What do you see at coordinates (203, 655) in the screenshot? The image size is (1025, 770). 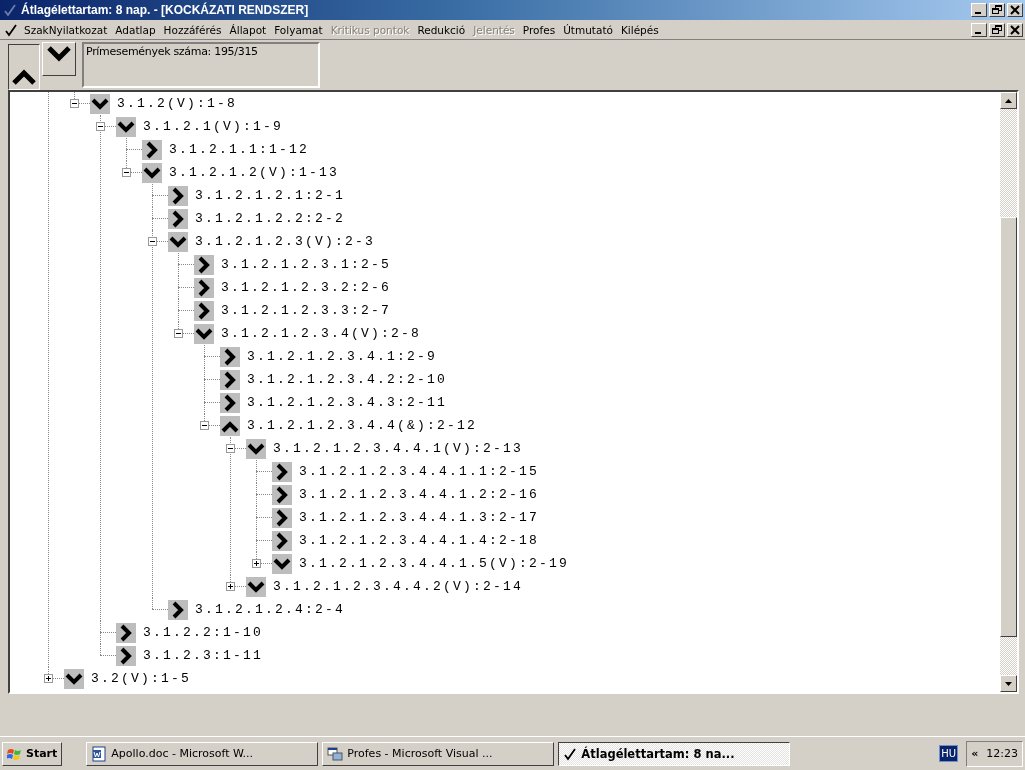 I see `tree-node-label: 3.1.2.3:1-11` at bounding box center [203, 655].